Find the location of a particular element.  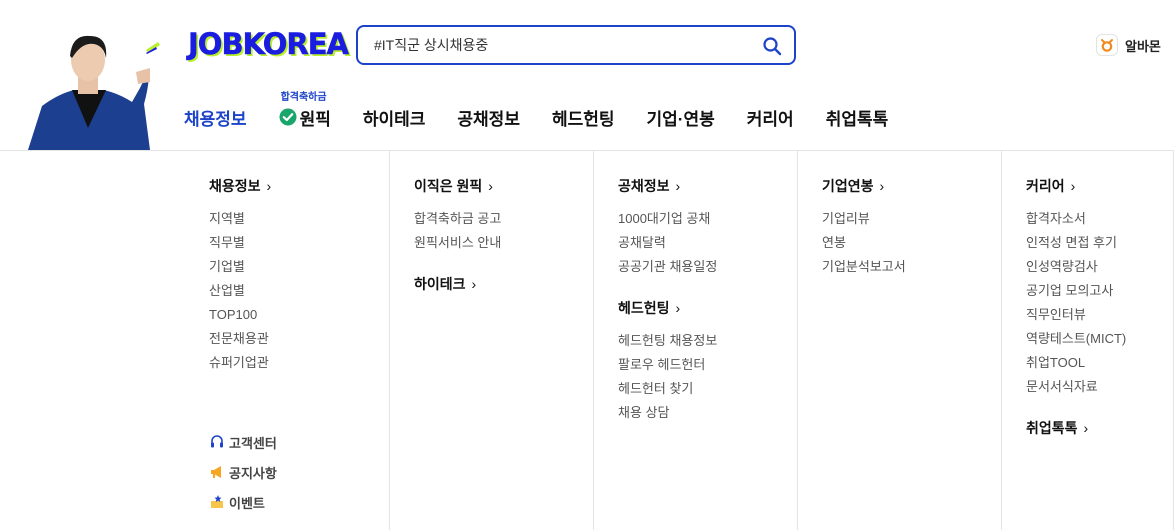

nav-item-headhunting: 헤드헌팅 is located at coordinates (583, 117).